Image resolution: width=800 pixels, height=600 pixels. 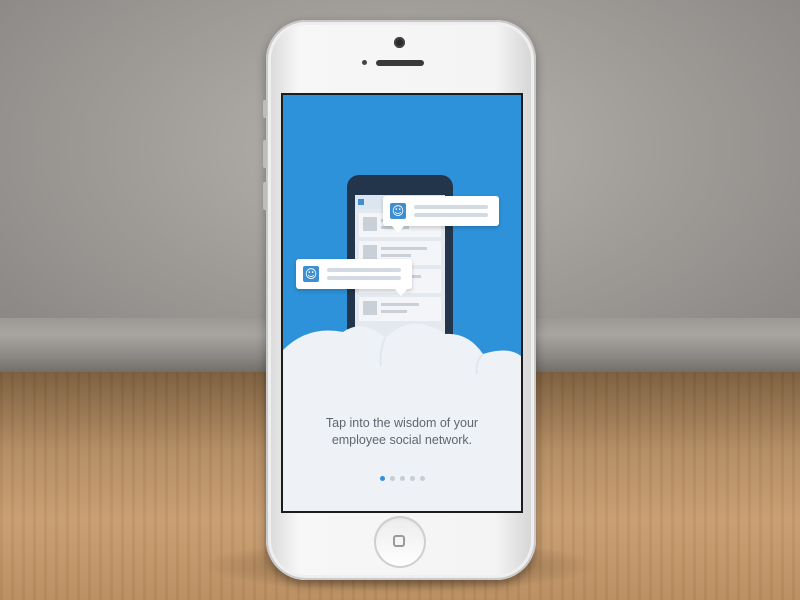 What do you see at coordinates (400, 309) in the screenshot?
I see `illustration-feed-item` at bounding box center [400, 309].